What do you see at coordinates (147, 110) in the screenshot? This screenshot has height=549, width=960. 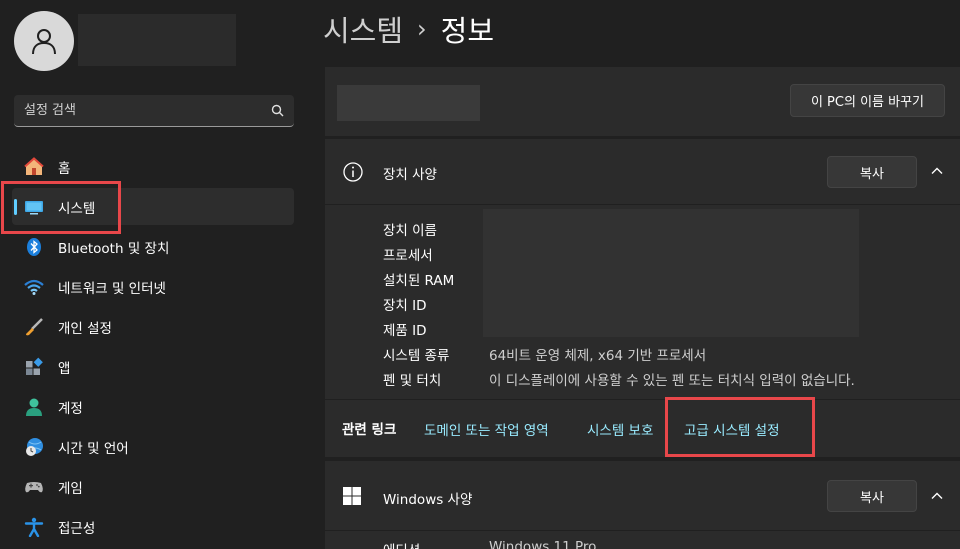 I see `search-input` at bounding box center [147, 110].